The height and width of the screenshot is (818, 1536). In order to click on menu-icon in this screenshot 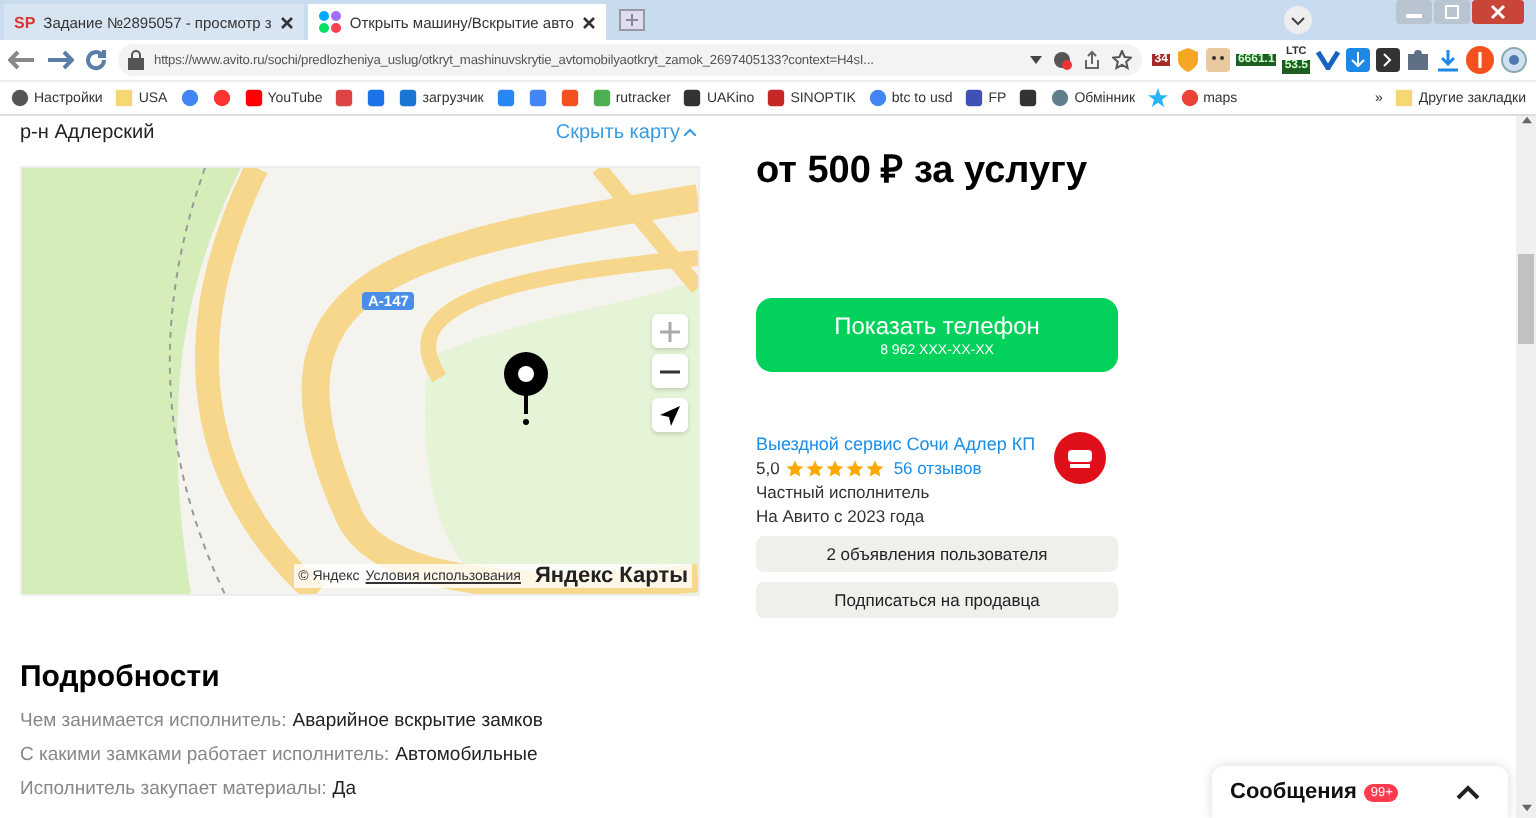, I will do `click(1514, 60)`.